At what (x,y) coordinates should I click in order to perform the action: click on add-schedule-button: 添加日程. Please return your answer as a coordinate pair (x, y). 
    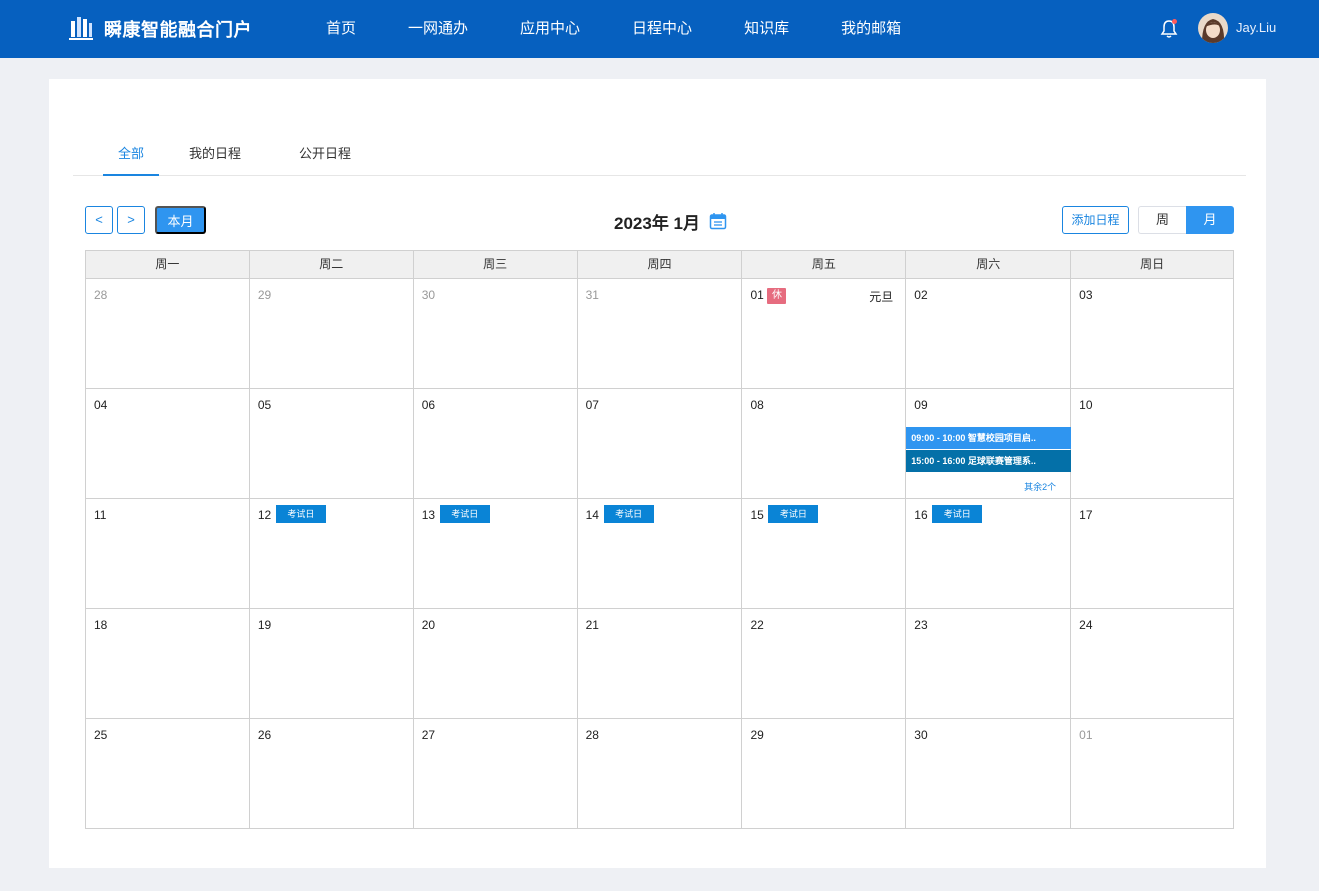
    Looking at the image, I should click on (1095, 220).